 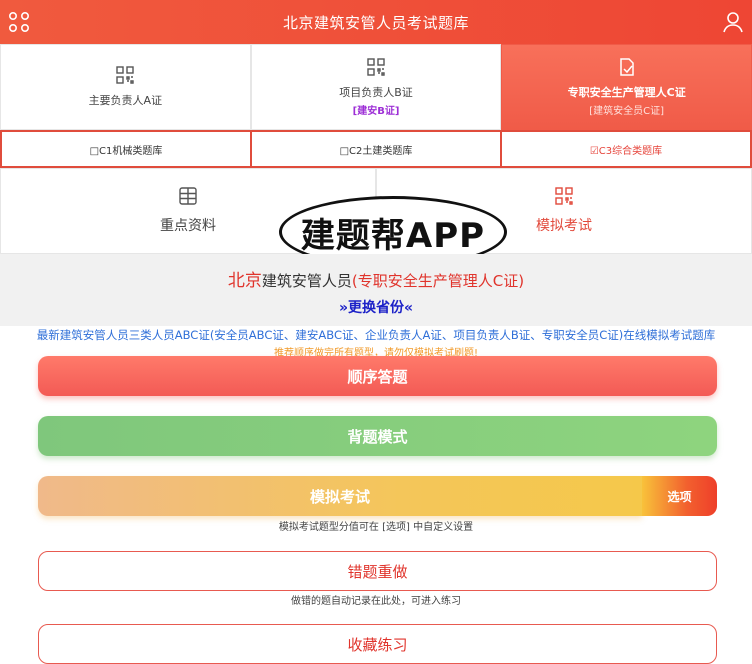 I want to click on cert-tab-c: 专职安全生产管理人C证 [建筑安全员C证], so click(x=626, y=87).